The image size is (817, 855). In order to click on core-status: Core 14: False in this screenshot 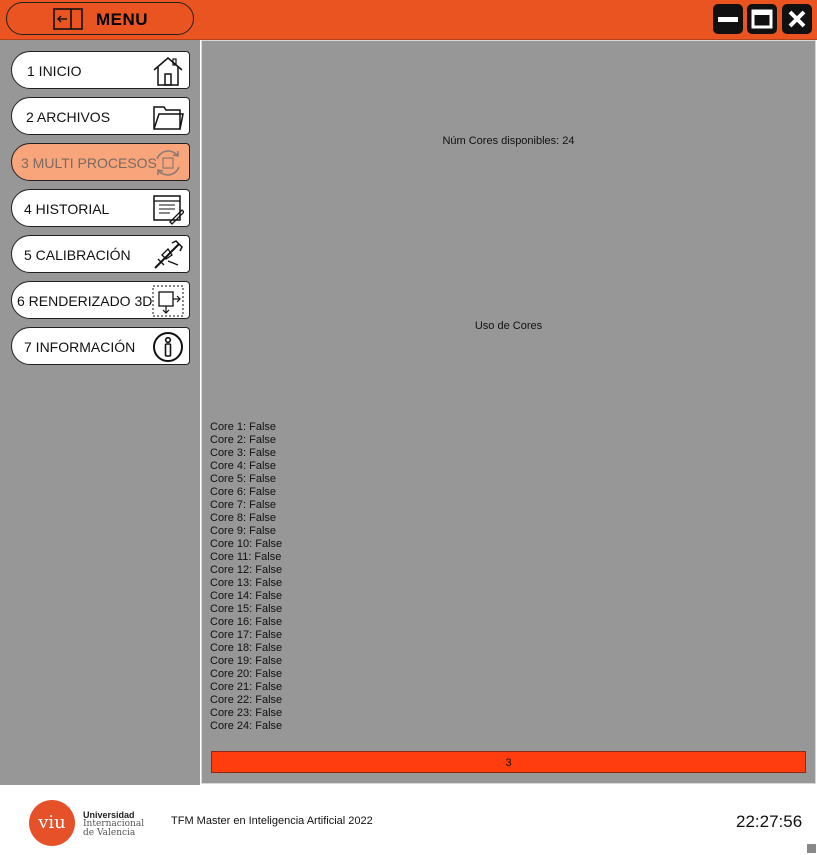, I will do `click(246, 596)`.